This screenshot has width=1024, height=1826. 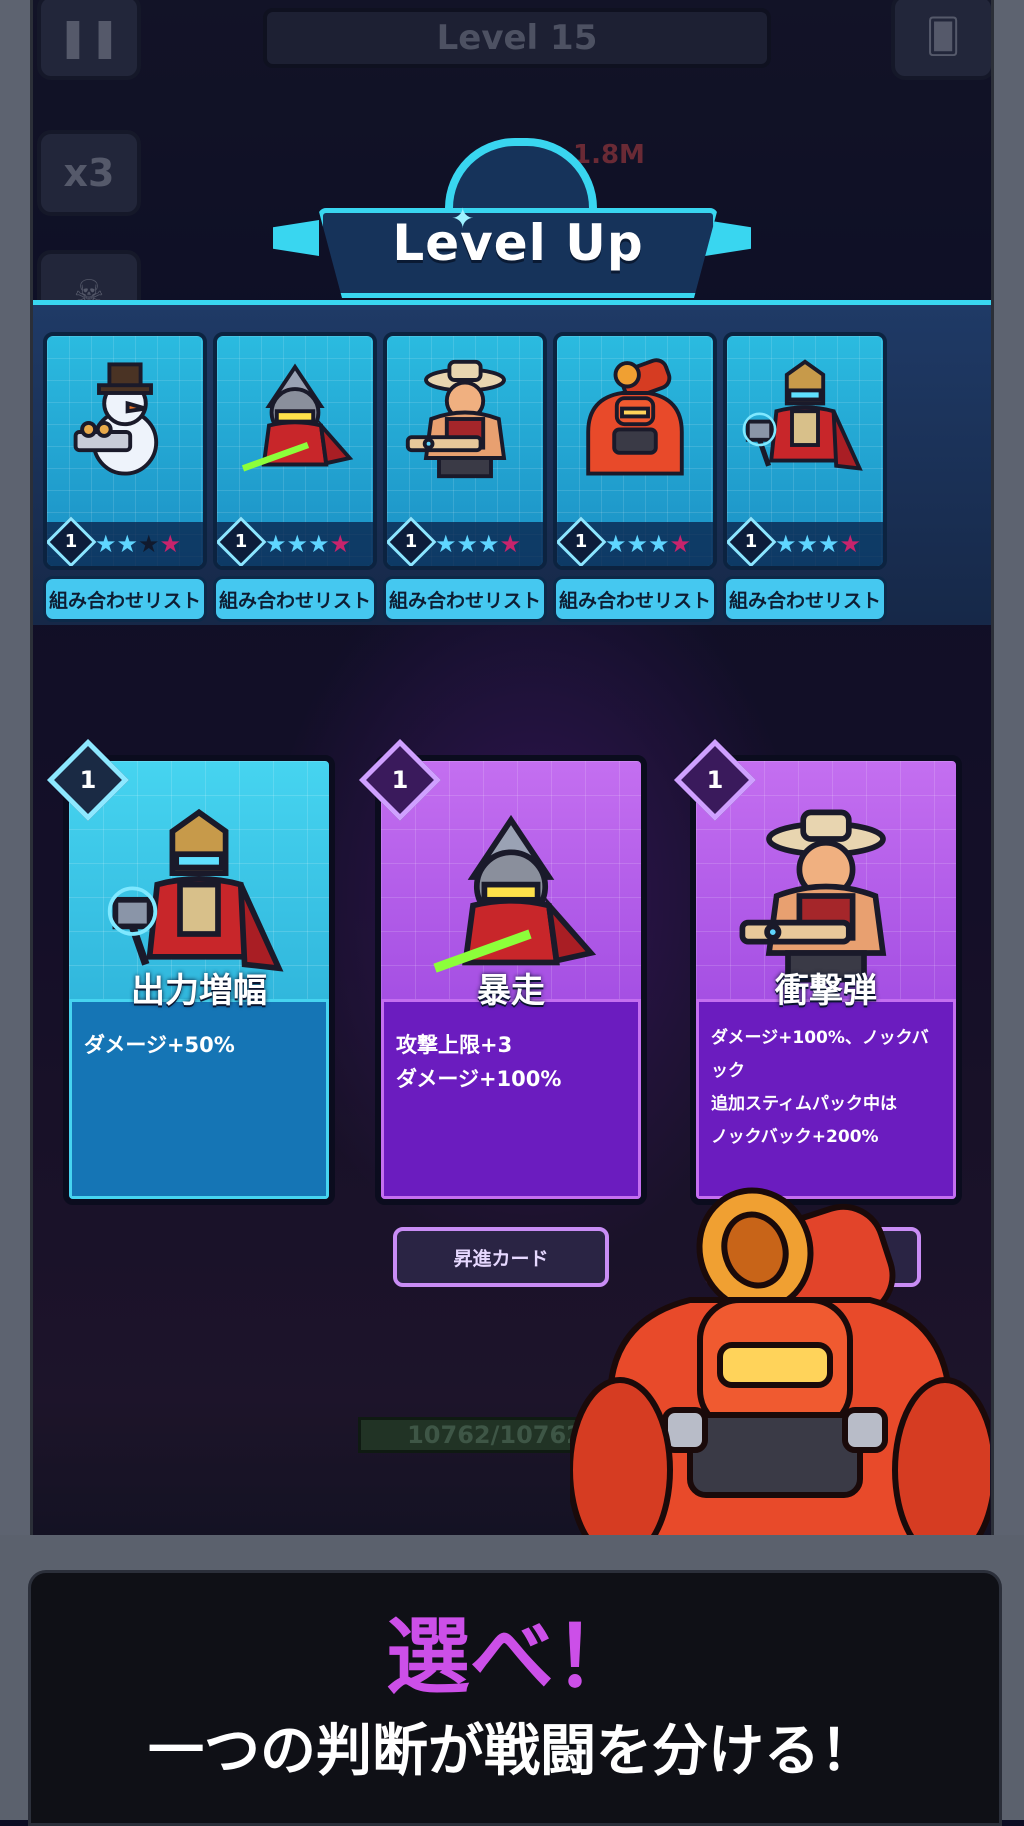 I want to click on cards-icon: 🂠, so click(x=943, y=37).